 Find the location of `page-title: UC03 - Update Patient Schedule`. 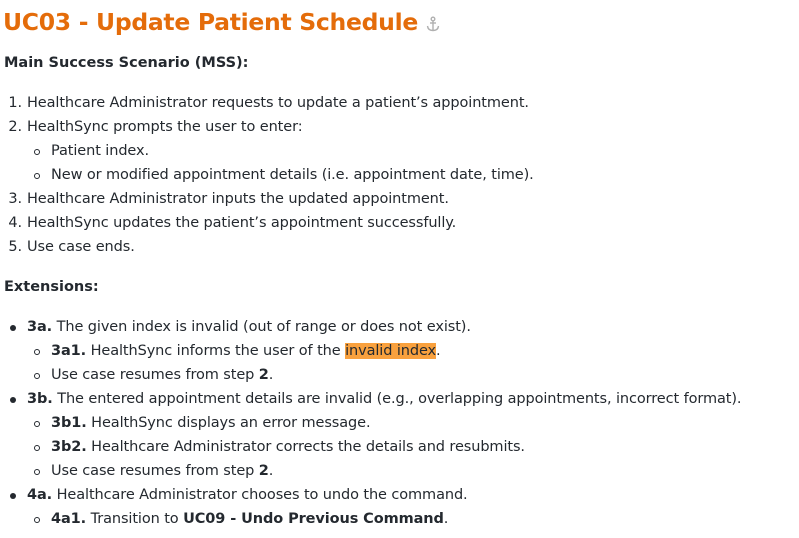

page-title: UC03 - Update Patient Schedule is located at coordinates (221, 23).